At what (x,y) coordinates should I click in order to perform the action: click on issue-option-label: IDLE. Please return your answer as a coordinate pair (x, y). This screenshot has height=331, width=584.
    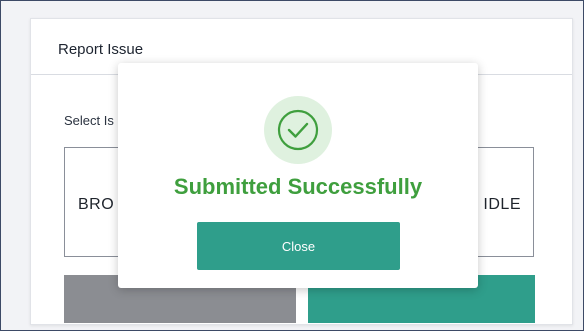
    Looking at the image, I should click on (502, 204).